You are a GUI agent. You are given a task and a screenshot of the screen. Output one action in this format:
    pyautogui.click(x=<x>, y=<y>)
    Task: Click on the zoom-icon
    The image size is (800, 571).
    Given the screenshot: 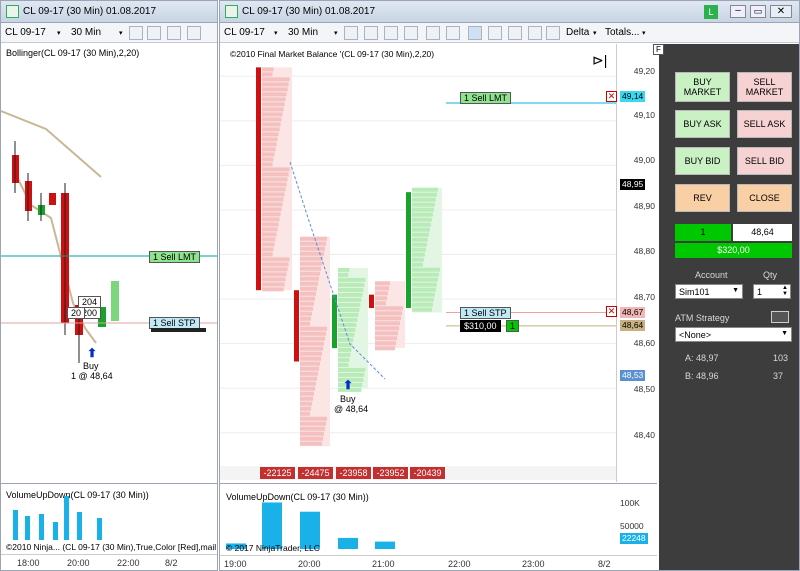 What is the action you would take?
    pyautogui.click(x=453, y=33)
    